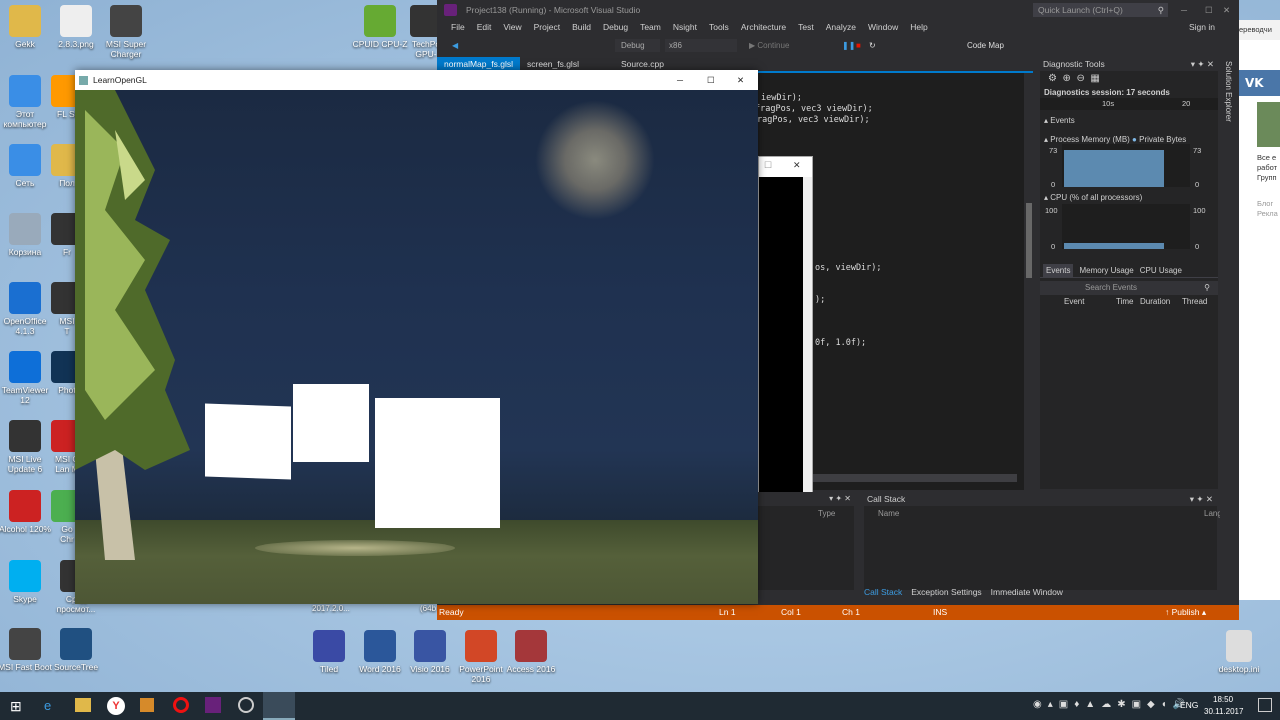 This screenshot has height=720, width=1280. I want to click on menu-file: File, so click(458, 27).